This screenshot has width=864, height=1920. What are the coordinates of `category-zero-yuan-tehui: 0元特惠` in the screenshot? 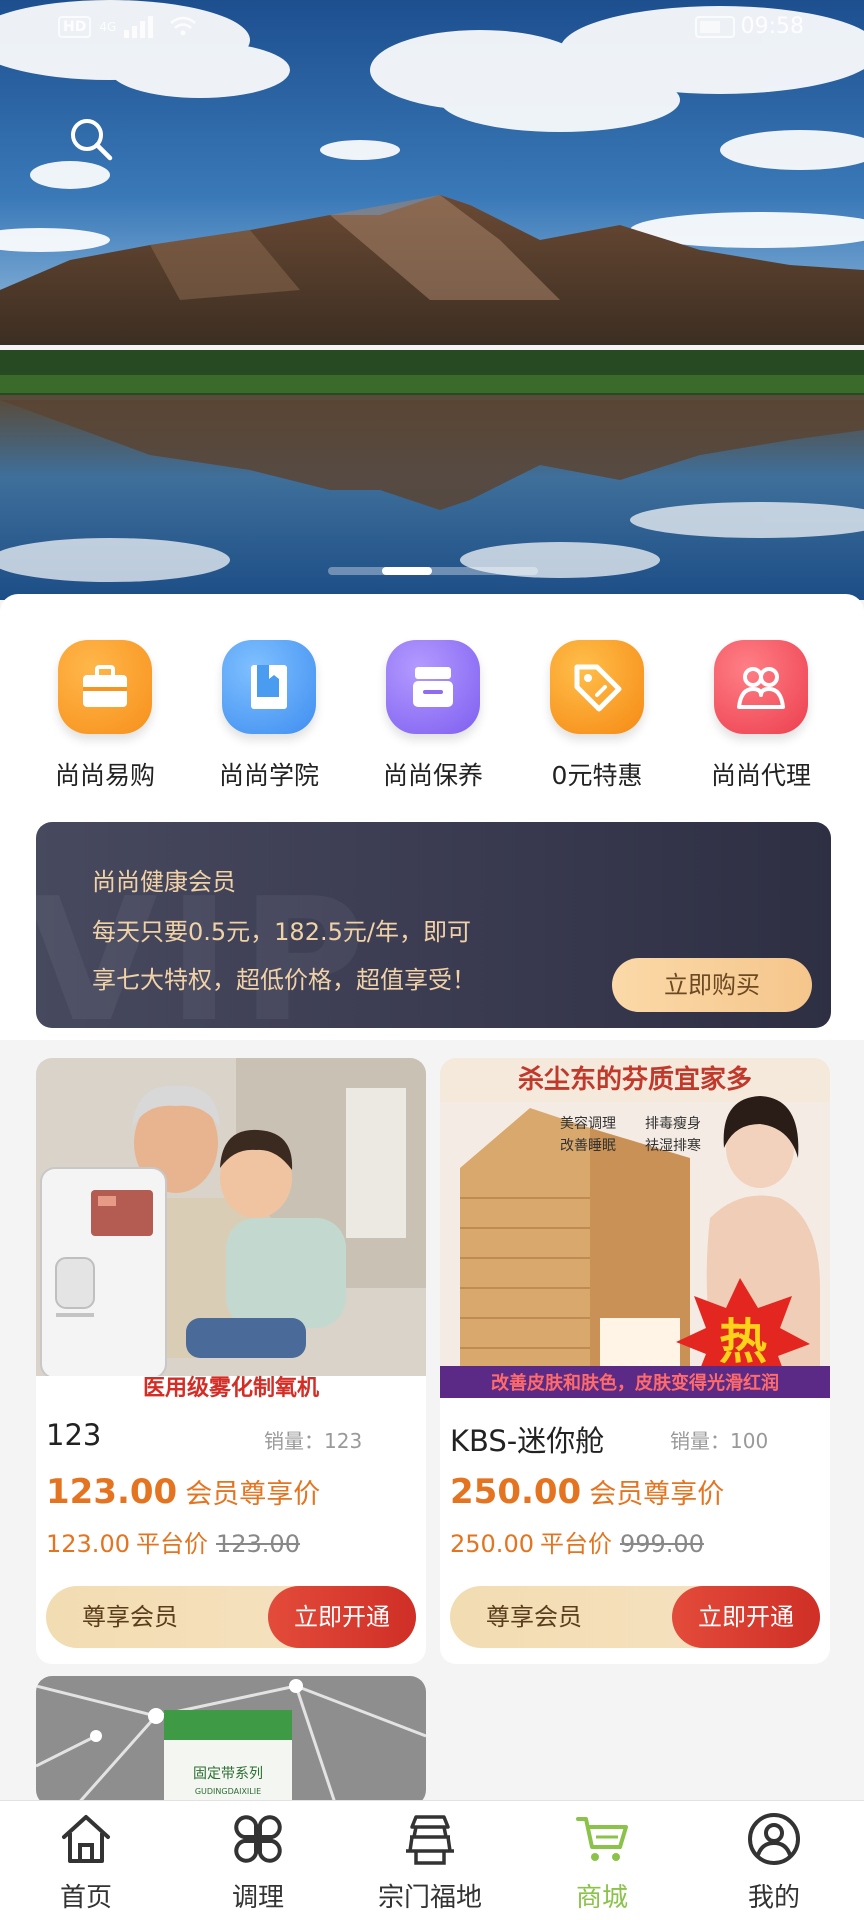 It's located at (597, 716).